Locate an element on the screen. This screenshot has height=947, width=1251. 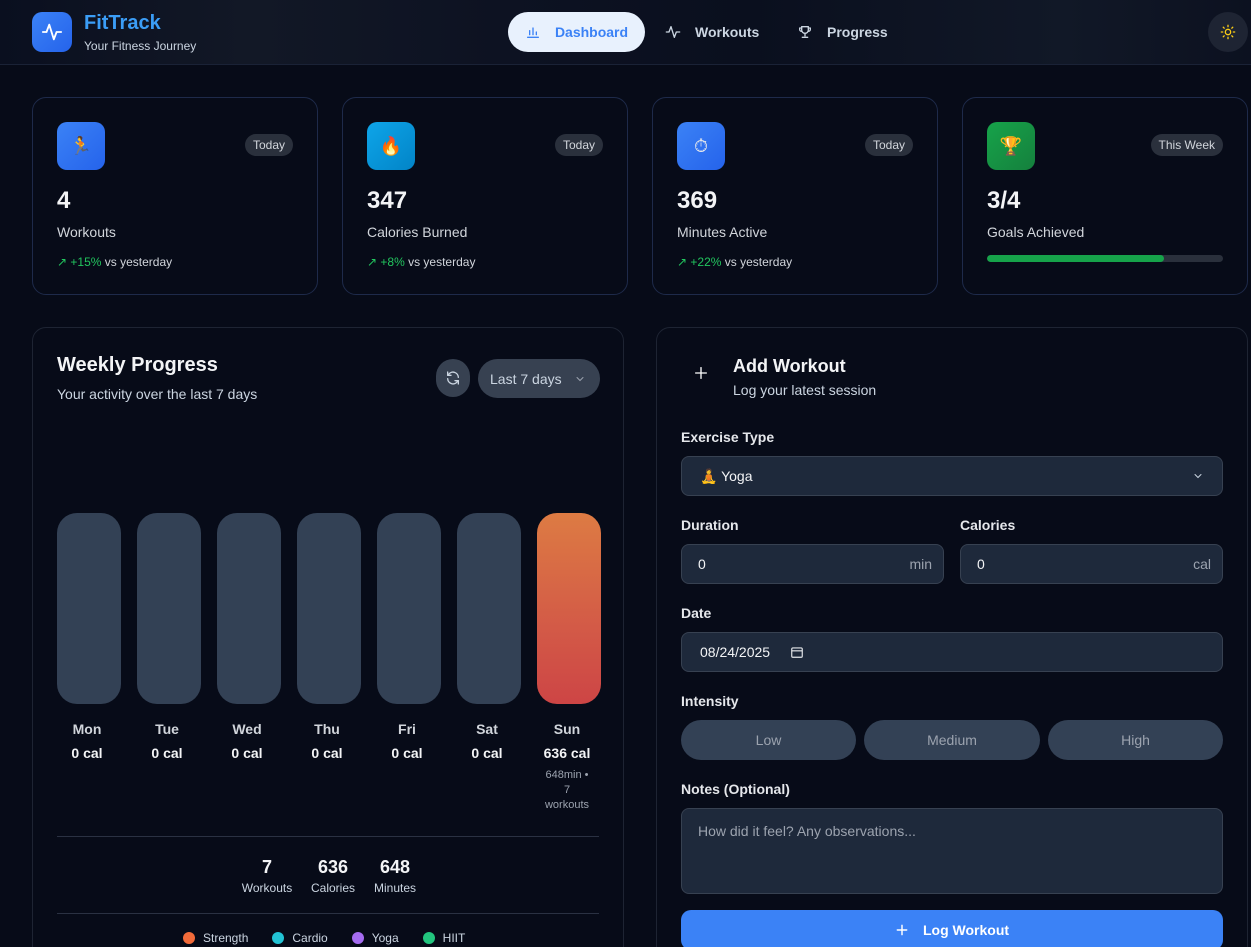
day-bar-wed is located at coordinates (249, 608).